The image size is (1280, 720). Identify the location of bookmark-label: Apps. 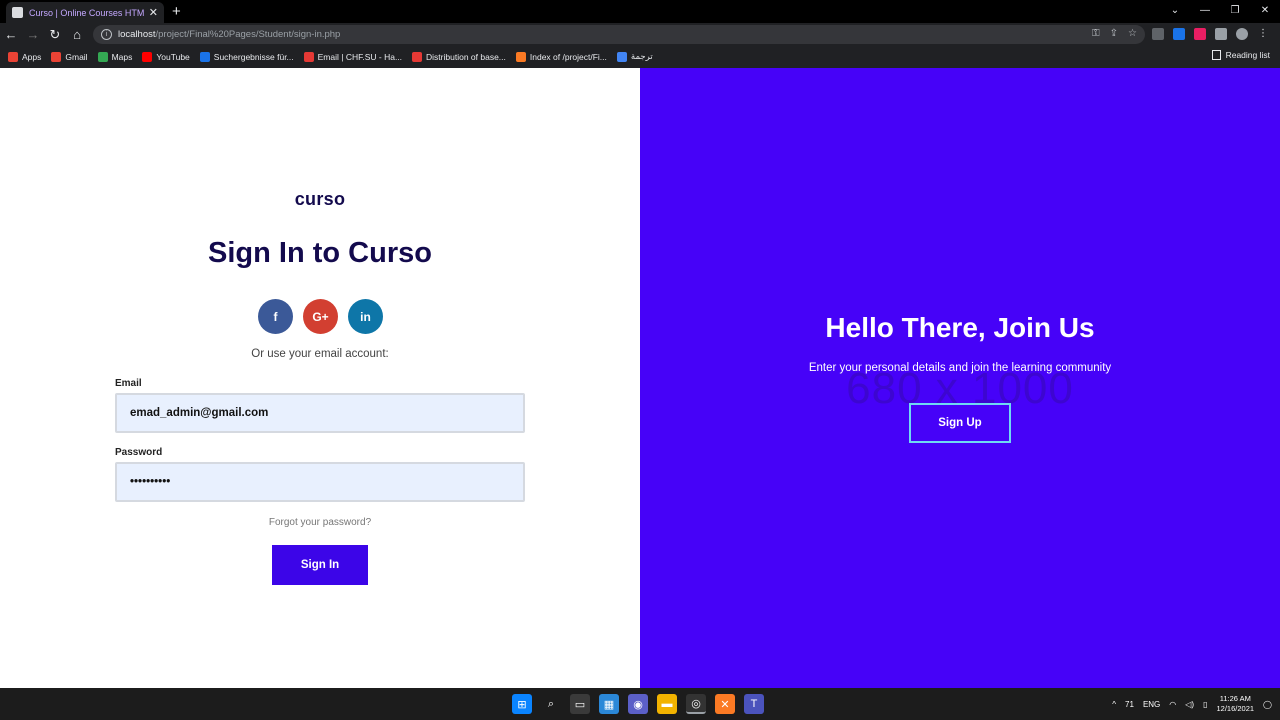
(32, 56).